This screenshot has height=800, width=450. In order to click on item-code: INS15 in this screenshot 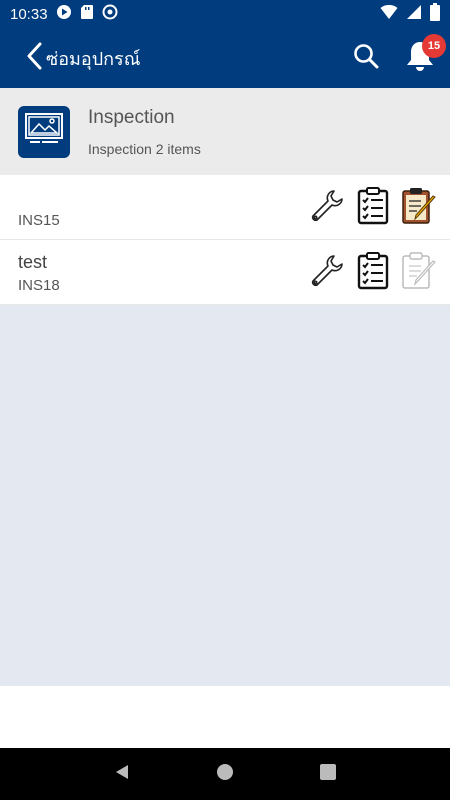, I will do `click(39, 220)`.